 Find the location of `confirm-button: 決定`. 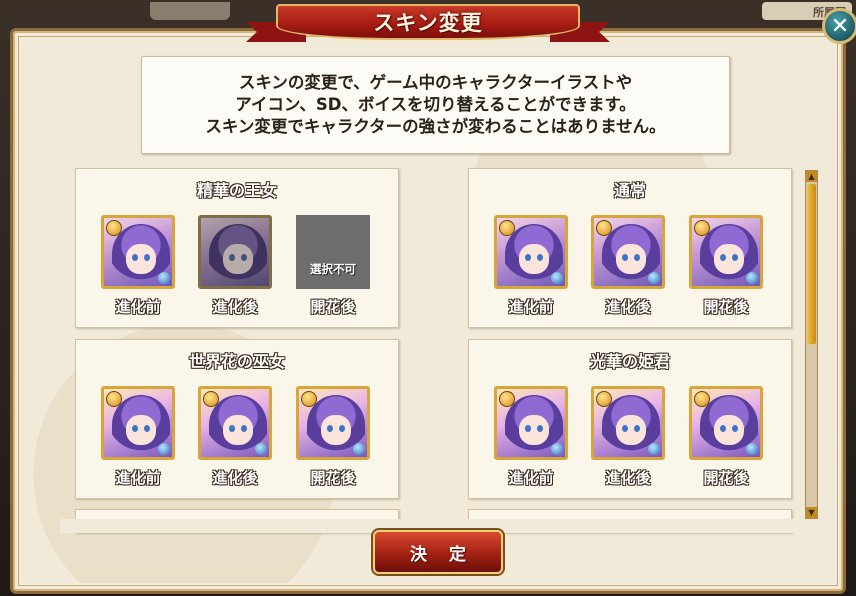

confirm-button: 決定 is located at coordinates (438, 552).